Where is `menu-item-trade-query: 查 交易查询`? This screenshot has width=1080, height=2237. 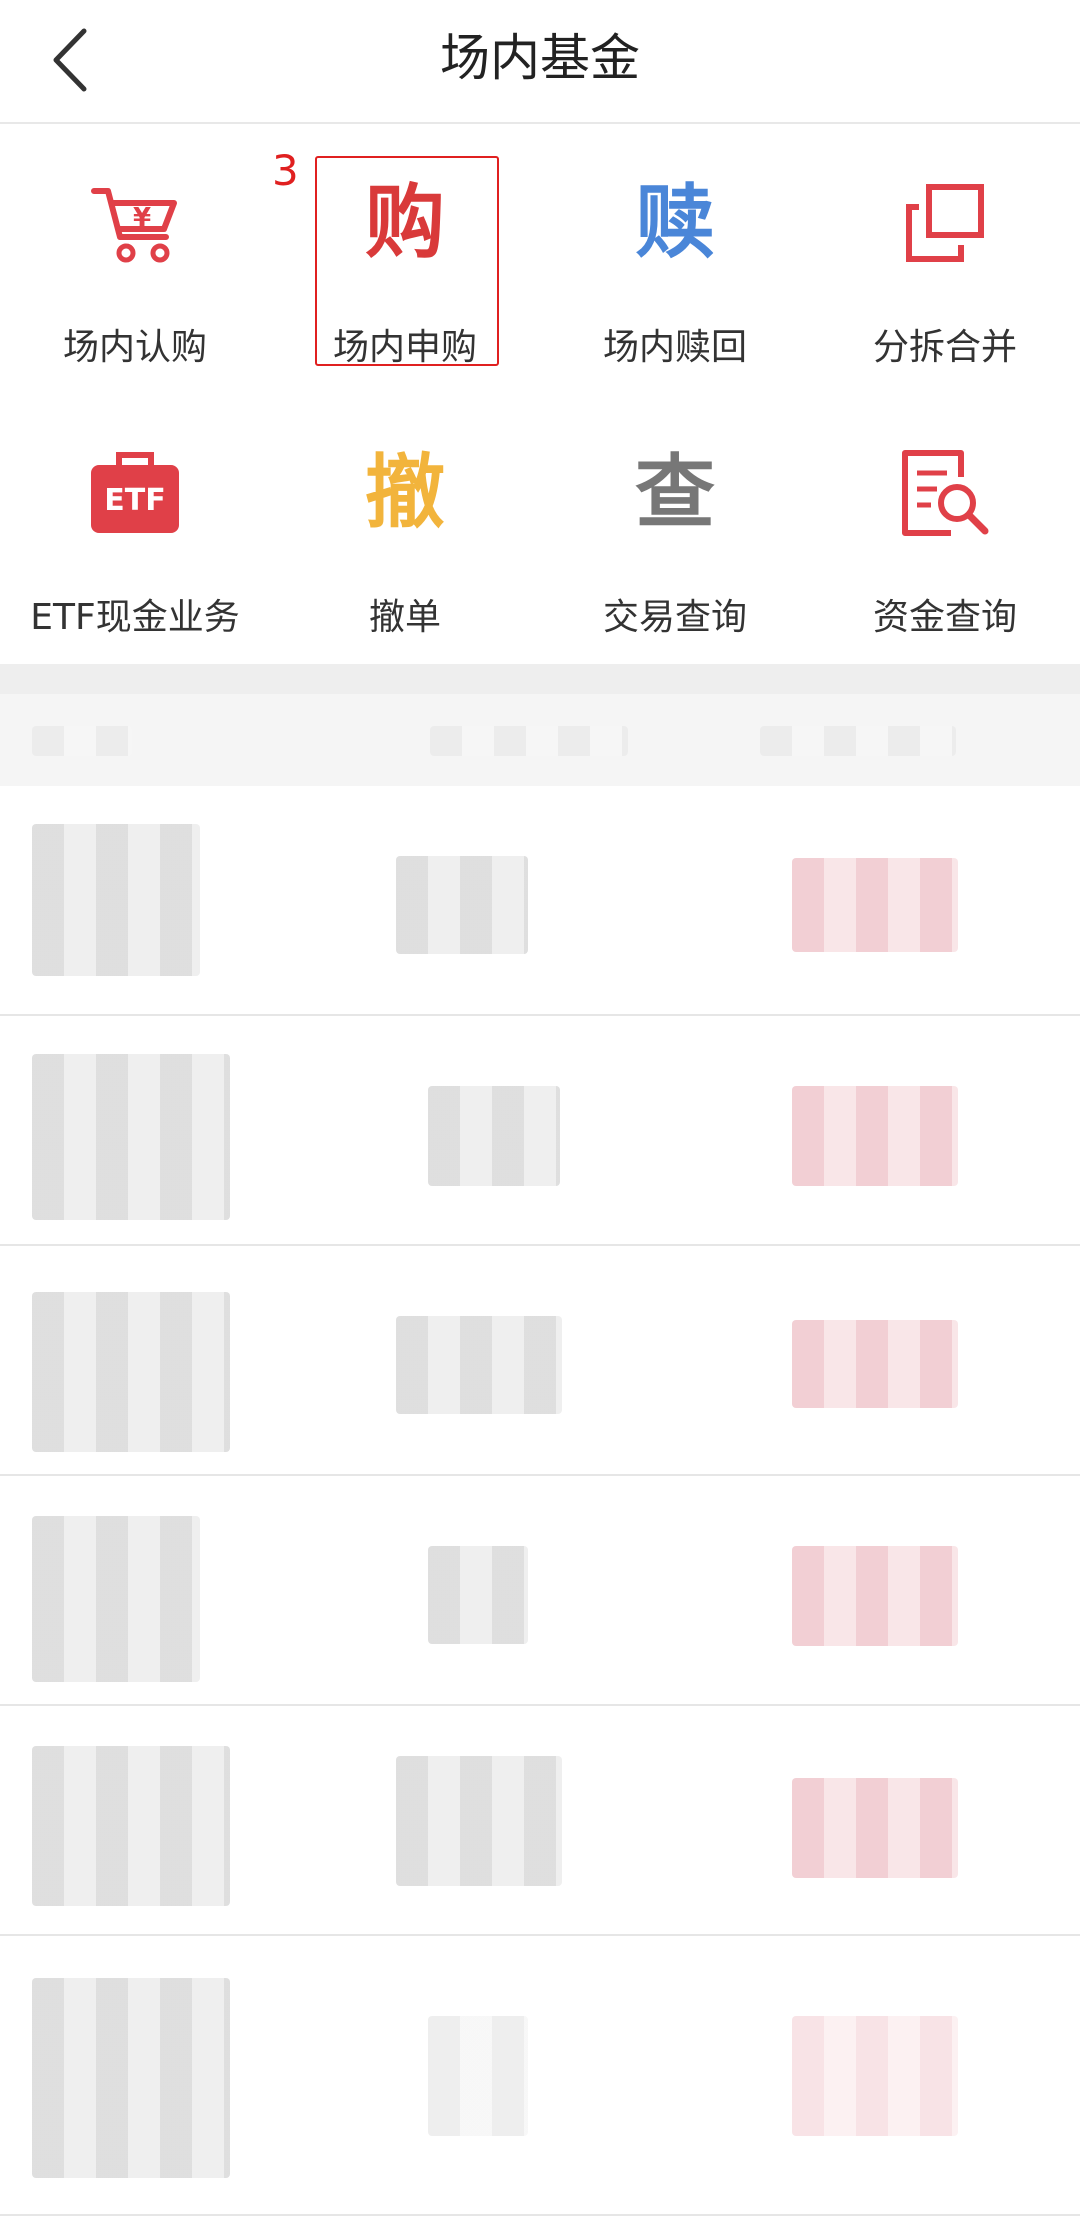
menu-item-trade-query: 查 交易查询 is located at coordinates (675, 521).